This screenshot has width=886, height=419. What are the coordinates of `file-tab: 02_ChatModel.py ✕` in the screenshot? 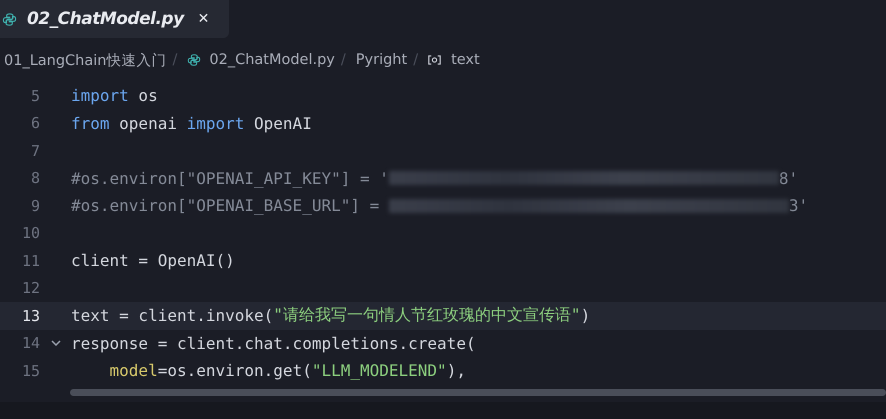 It's located at (115, 19).